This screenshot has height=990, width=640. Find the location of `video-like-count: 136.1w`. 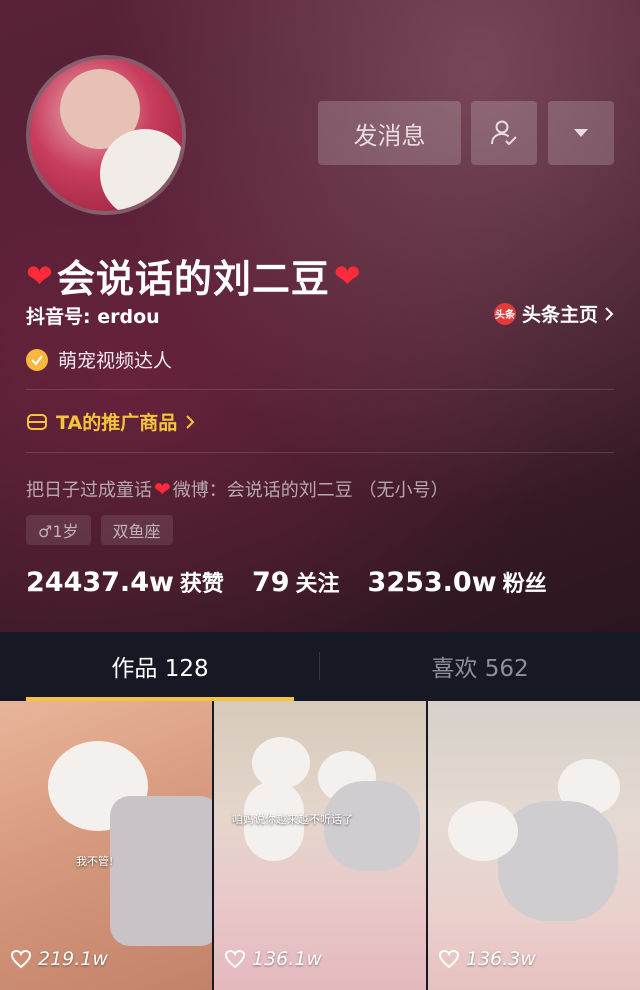

video-like-count: 136.1w is located at coordinates (273, 959).